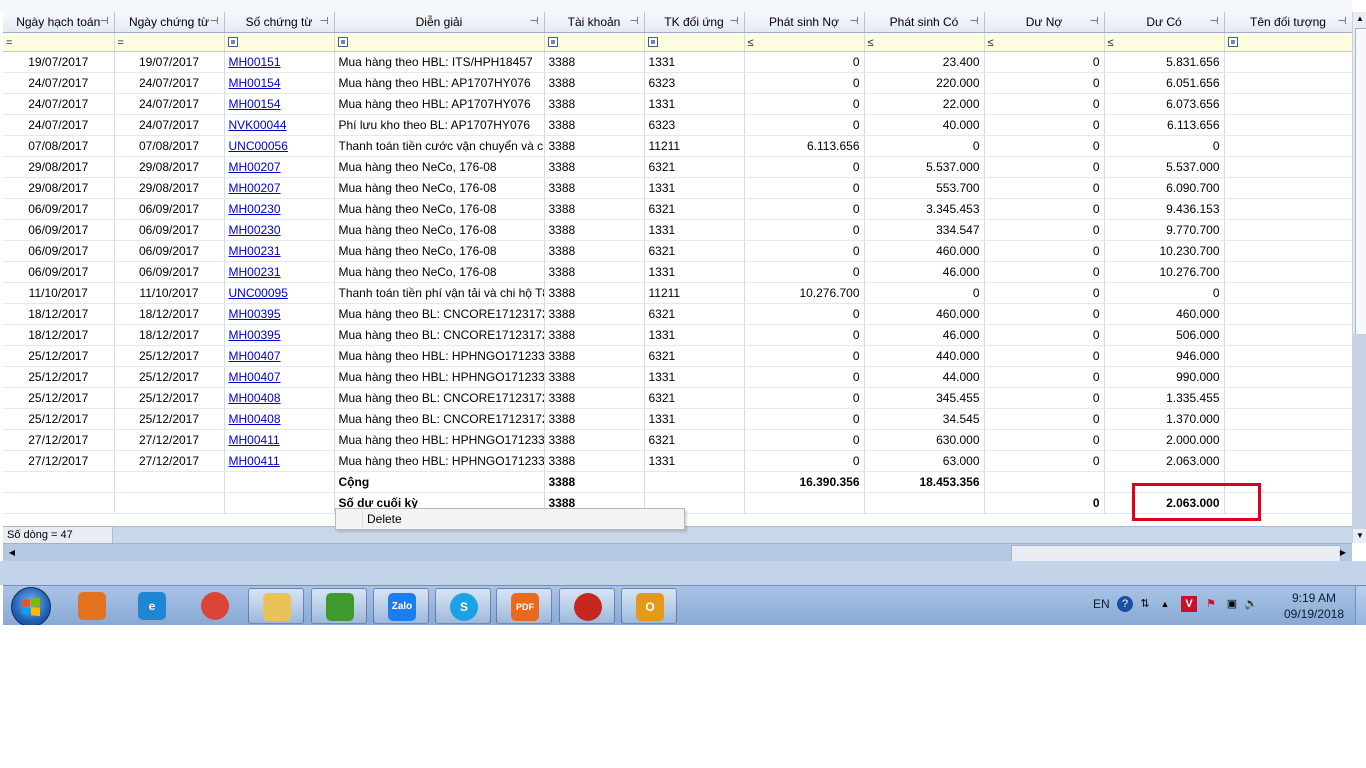  Describe the element at coordinates (463, 606) in the screenshot. I see `taskbar-button-skype: S` at that location.